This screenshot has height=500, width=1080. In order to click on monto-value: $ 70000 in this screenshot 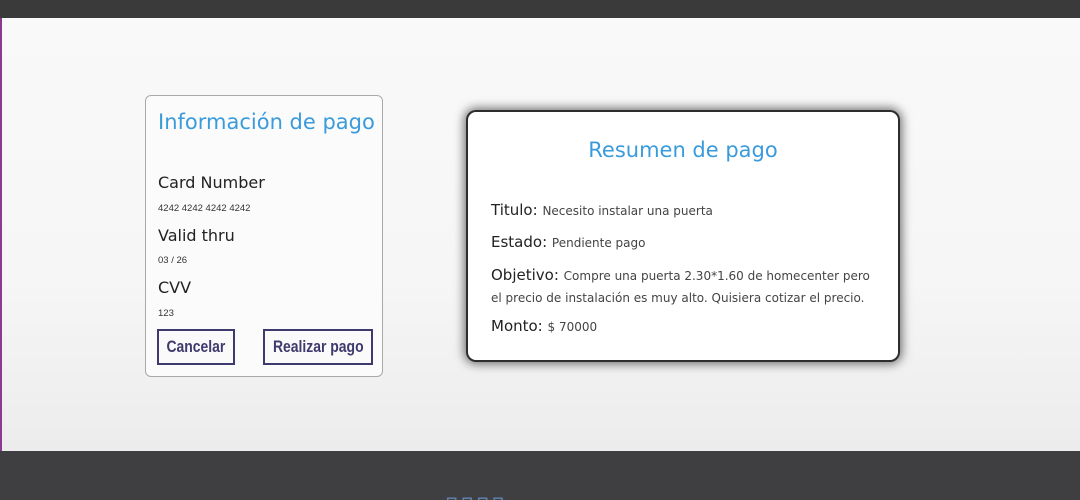, I will do `click(572, 327)`.